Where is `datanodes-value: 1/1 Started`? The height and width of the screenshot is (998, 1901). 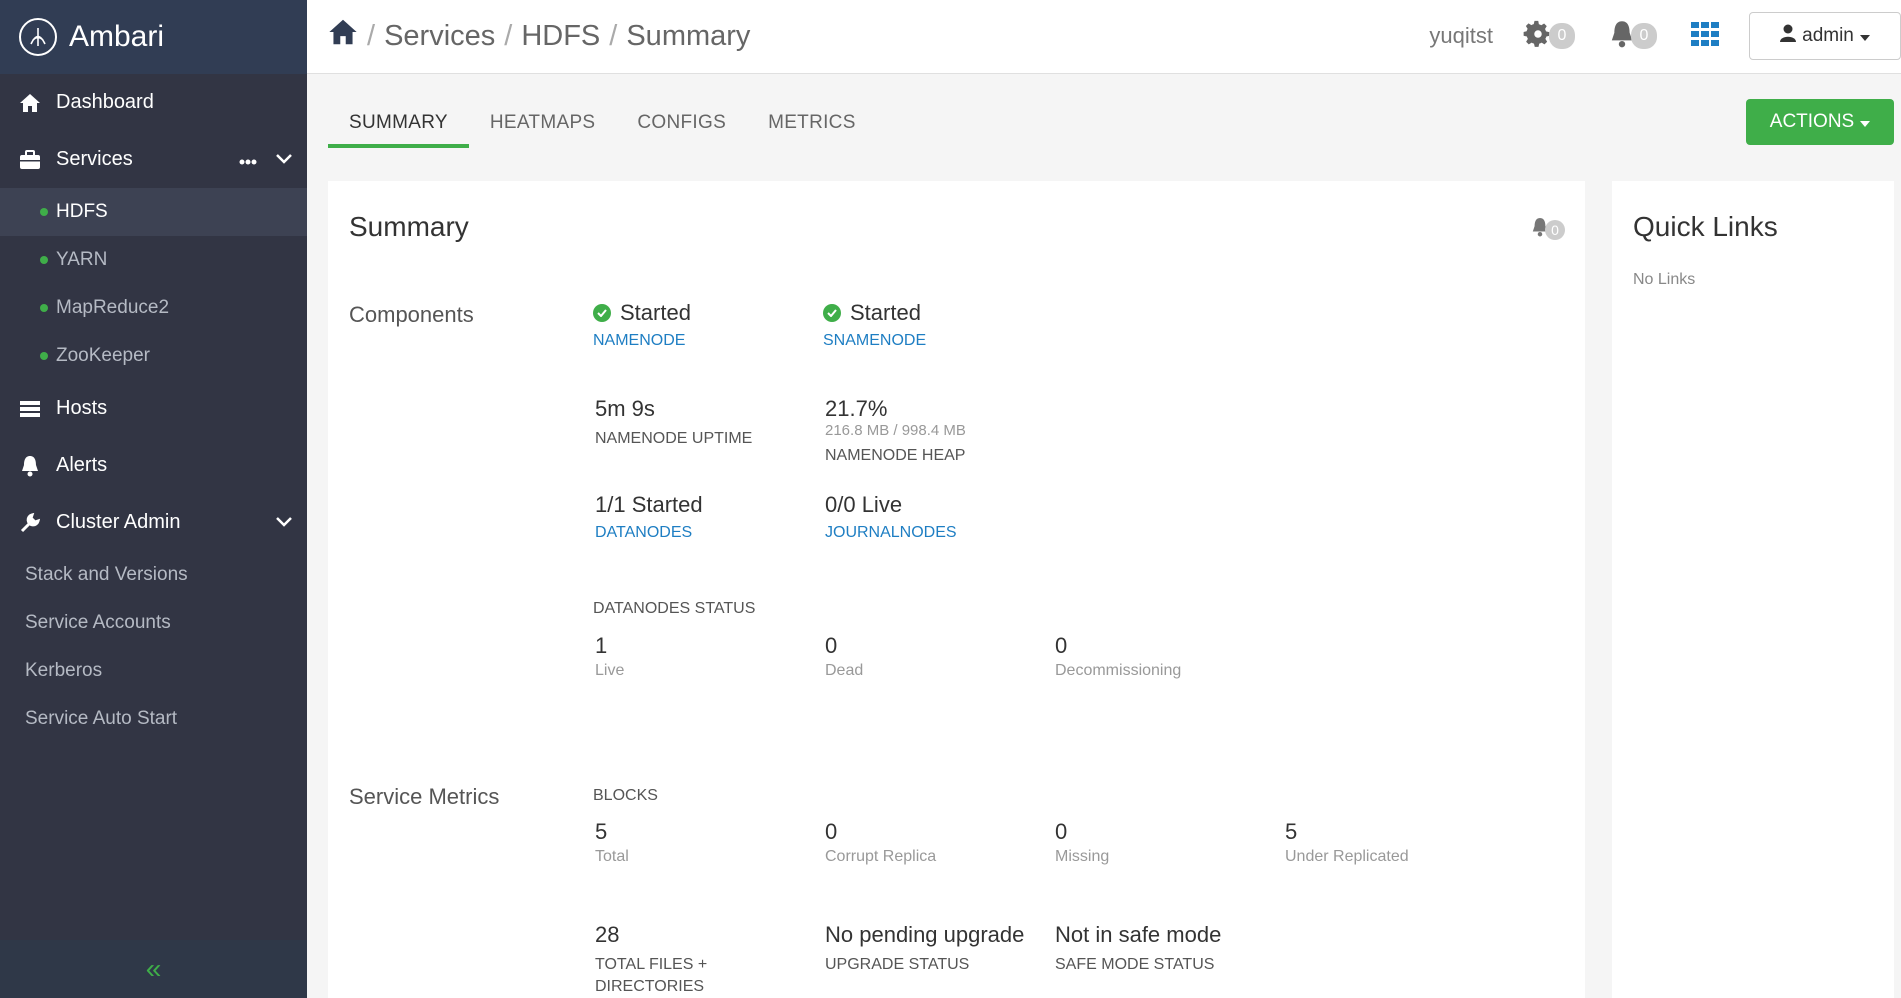 datanodes-value: 1/1 Started is located at coordinates (649, 504).